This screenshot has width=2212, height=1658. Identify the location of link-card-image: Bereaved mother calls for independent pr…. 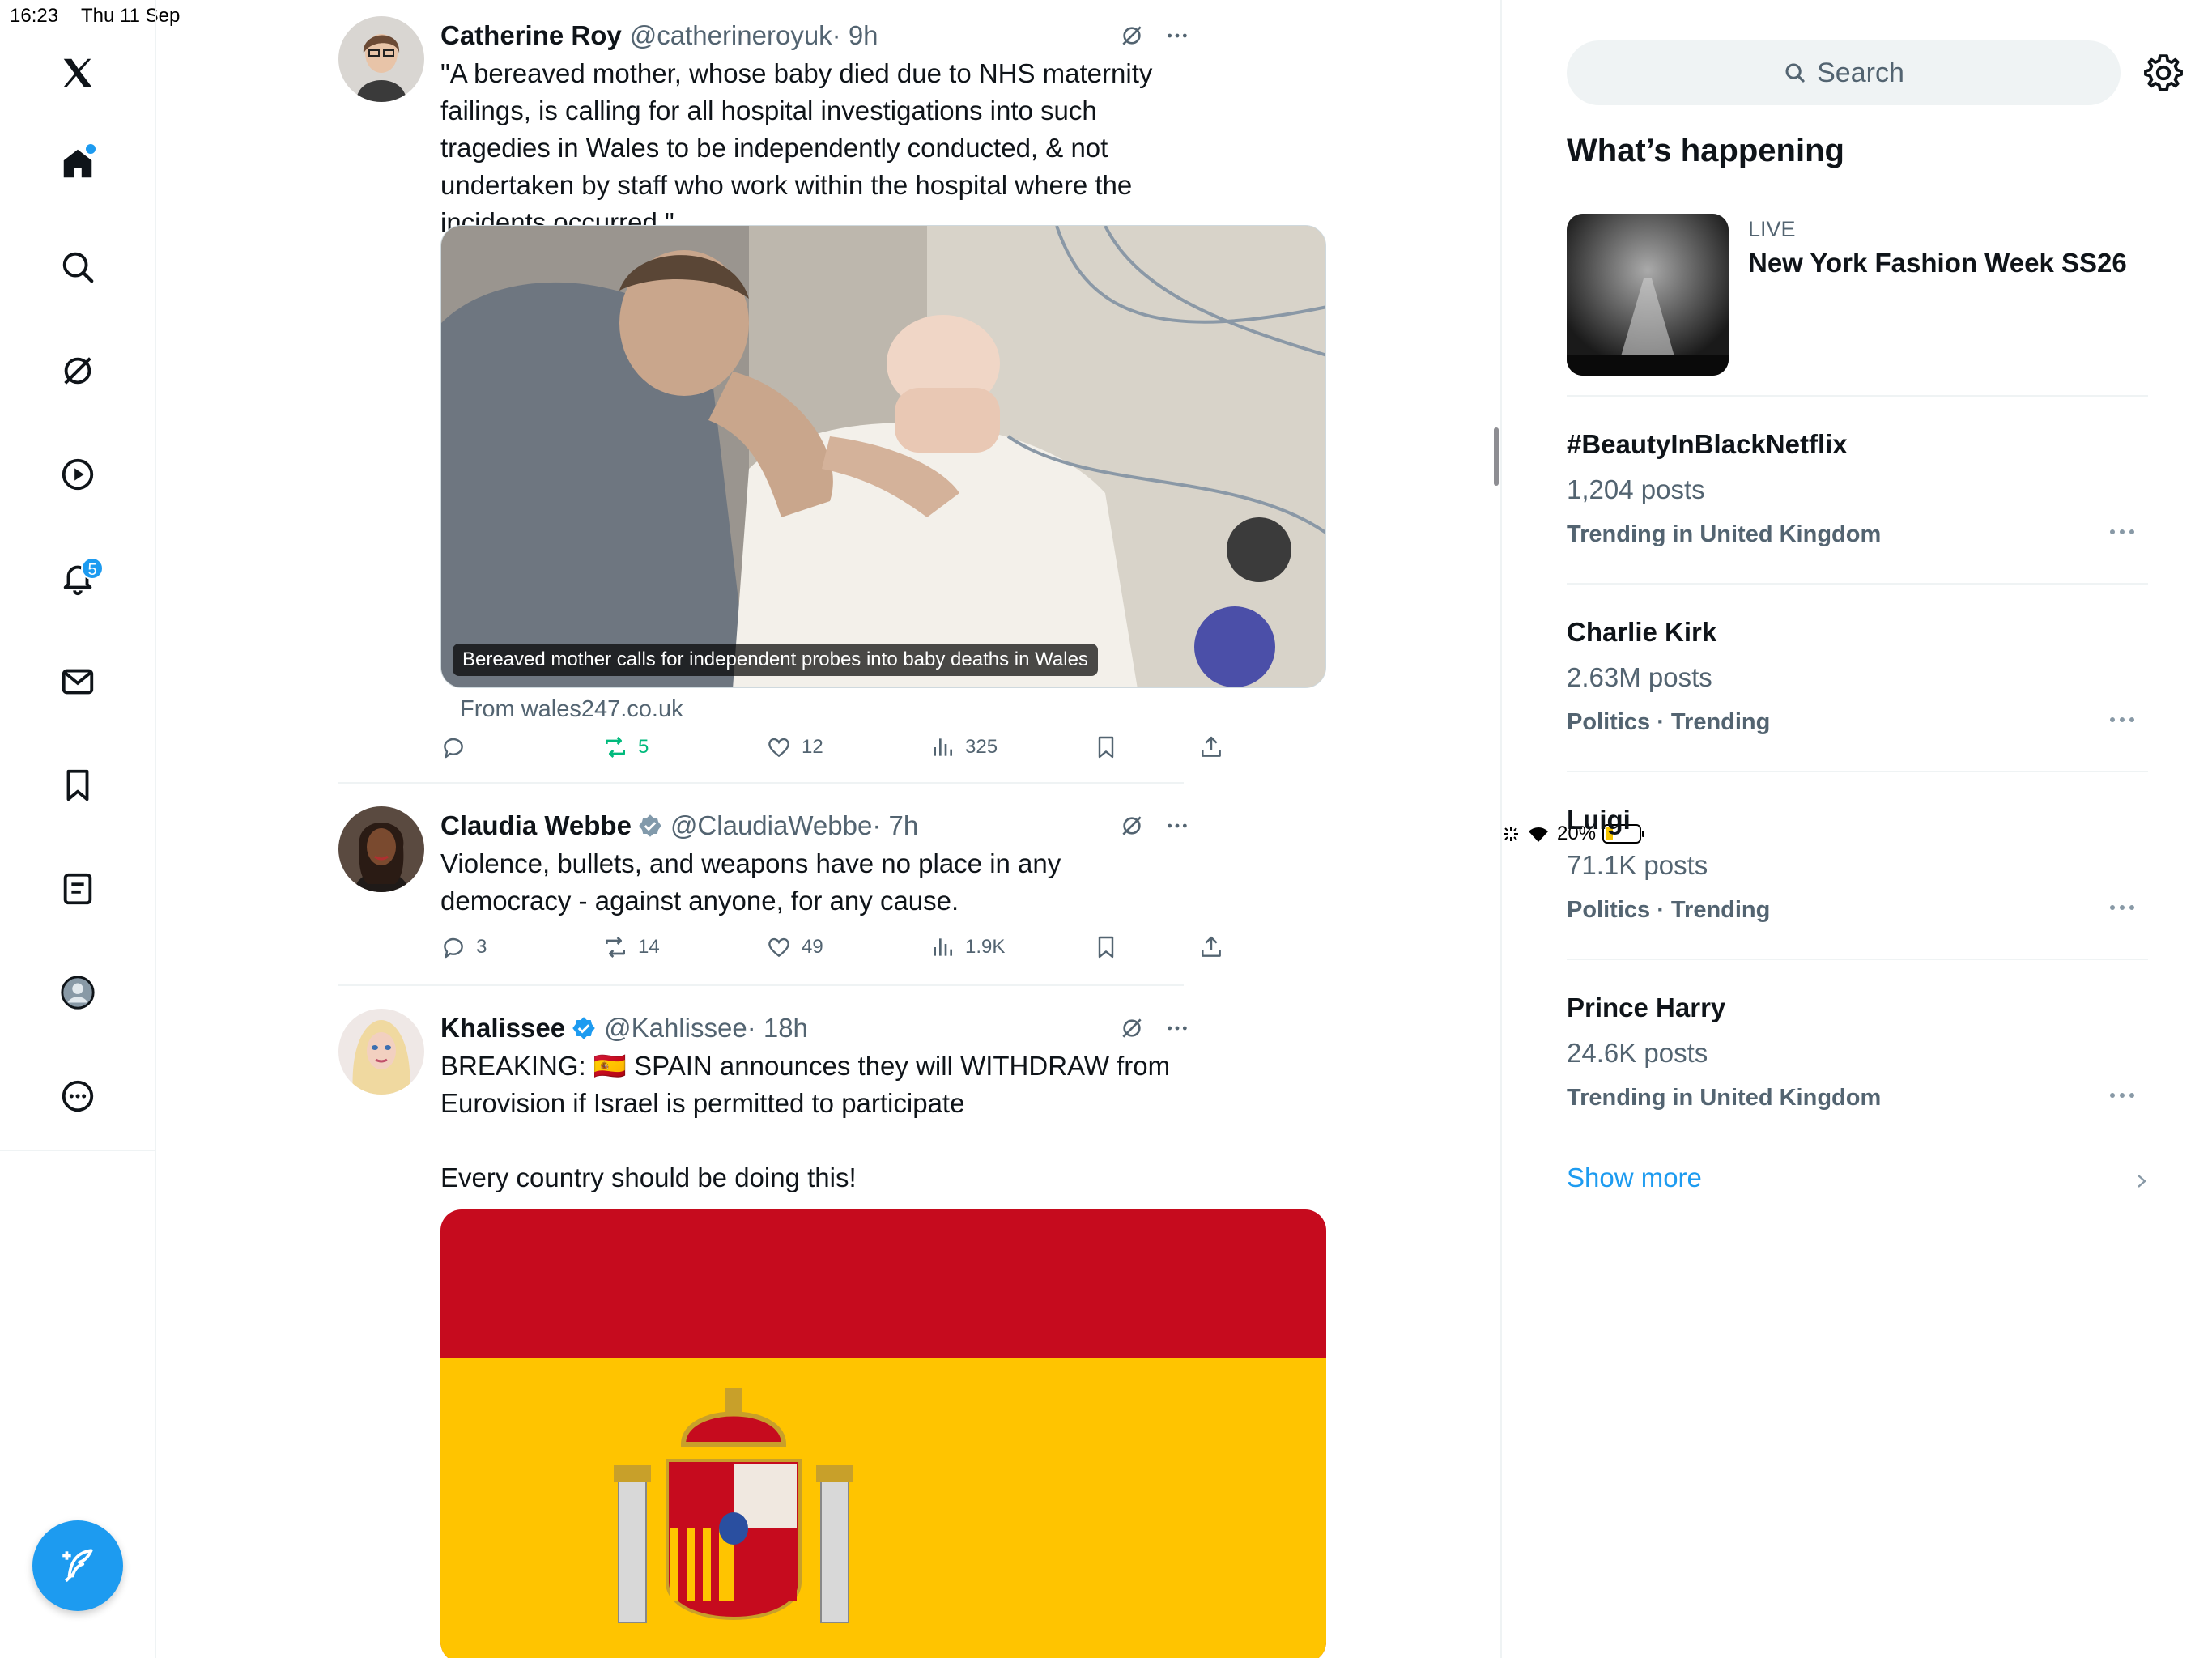
(883, 456).